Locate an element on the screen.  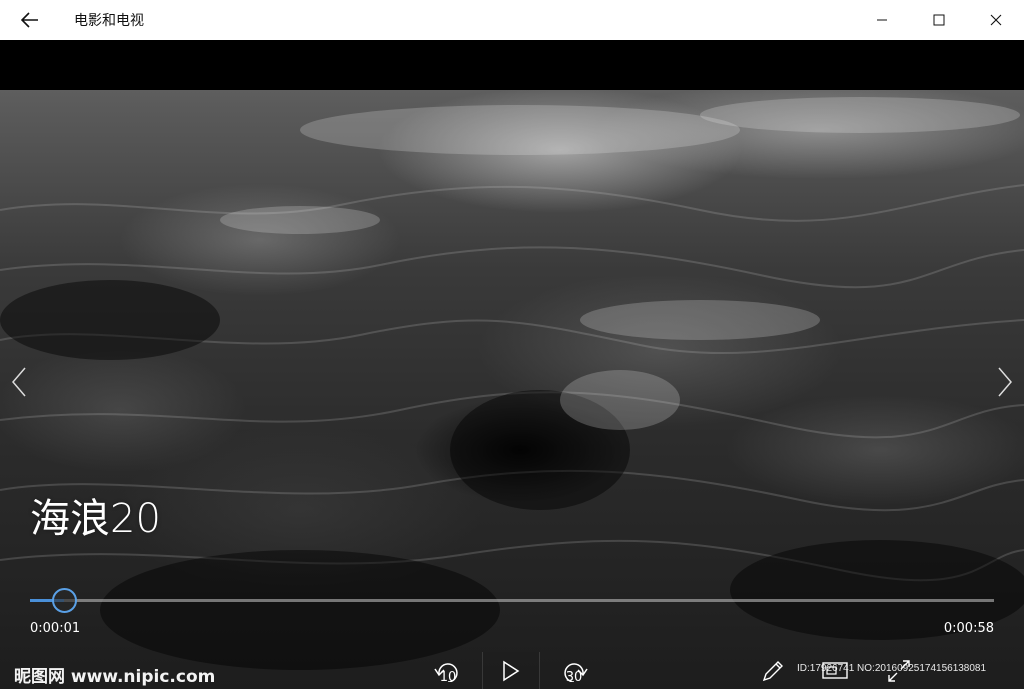
current-time: 0:00:01 is located at coordinates (55, 628).